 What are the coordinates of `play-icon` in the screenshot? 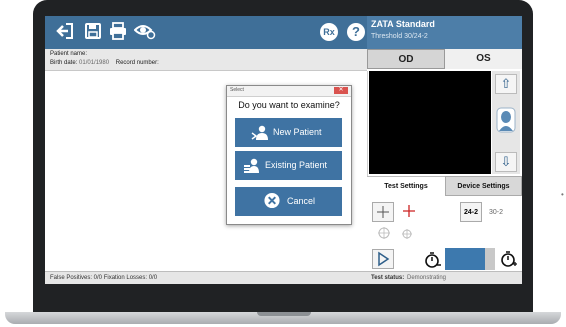 It's located at (384, 259).